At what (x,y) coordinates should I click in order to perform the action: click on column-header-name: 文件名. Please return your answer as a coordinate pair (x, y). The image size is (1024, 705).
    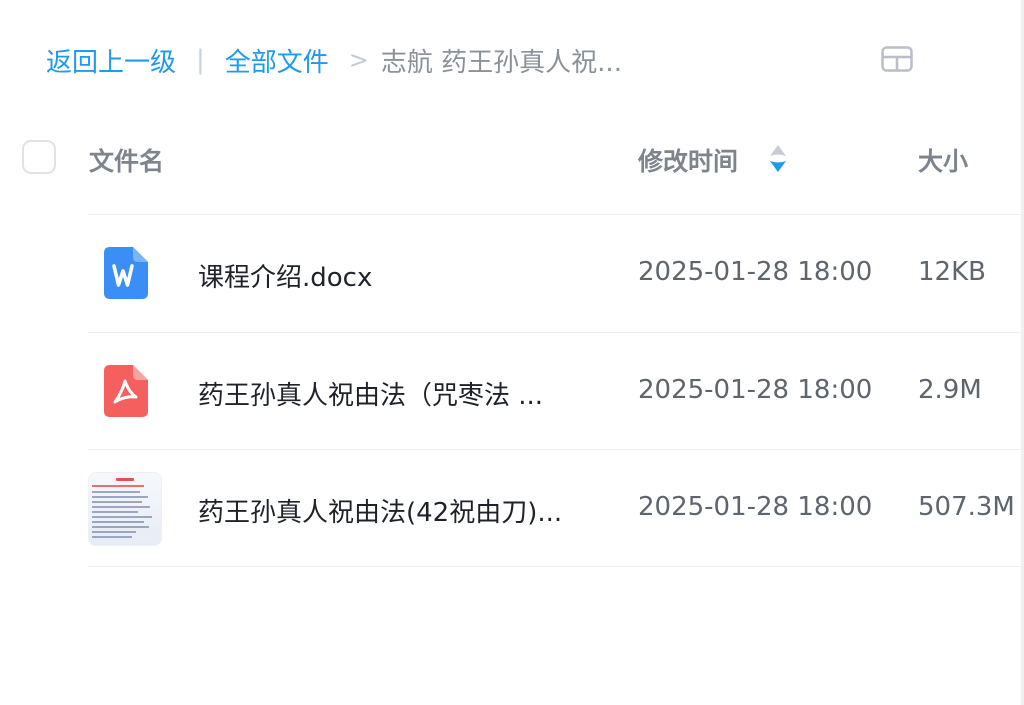
    Looking at the image, I should click on (126, 160).